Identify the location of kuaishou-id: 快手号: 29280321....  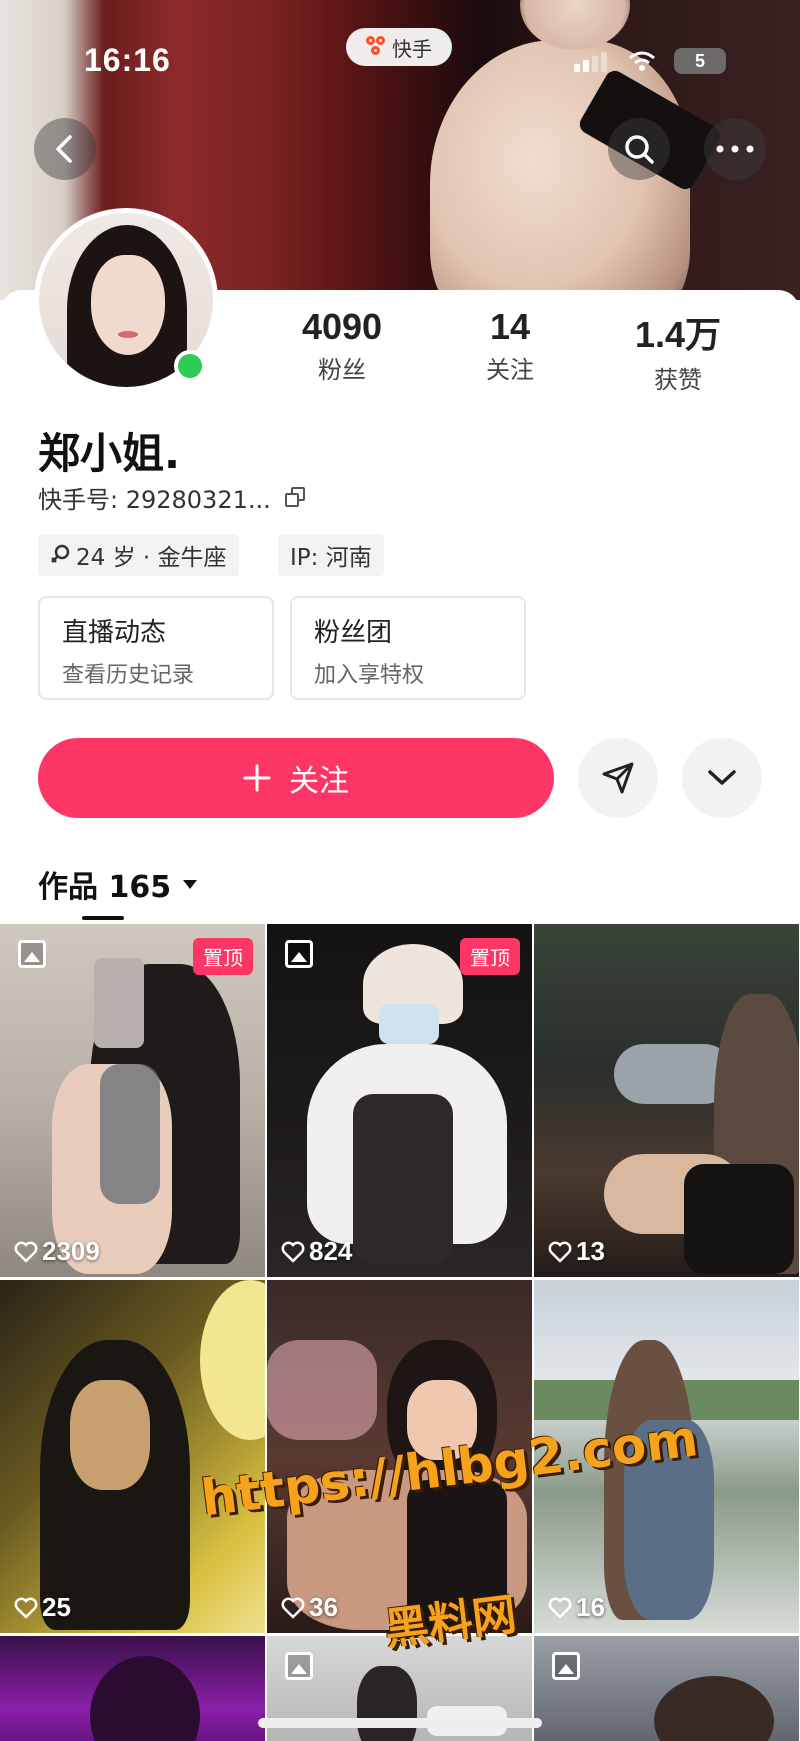
(172, 497).